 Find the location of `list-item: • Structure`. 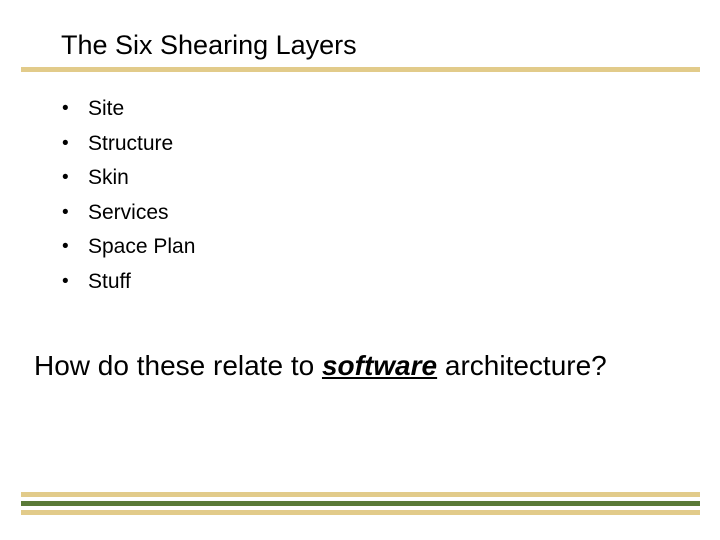

list-item: • Structure is located at coordinates (128, 144).